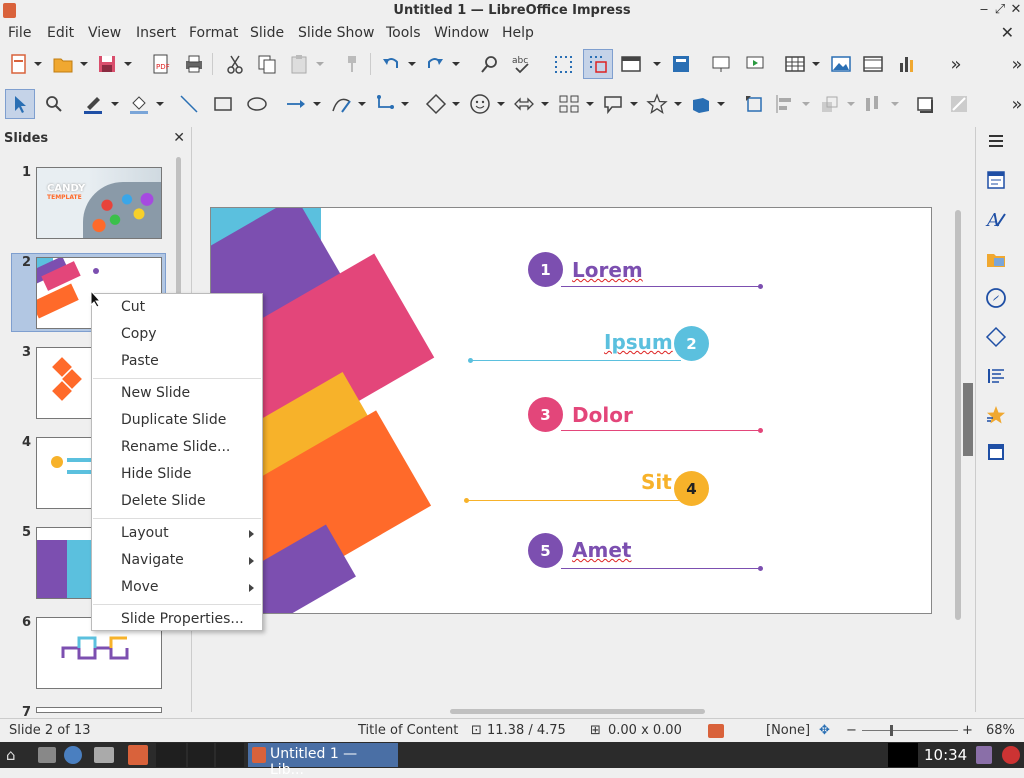 This screenshot has width=1024, height=778. Describe the element at coordinates (235, 64) in the screenshot. I see `cut-icon` at that location.